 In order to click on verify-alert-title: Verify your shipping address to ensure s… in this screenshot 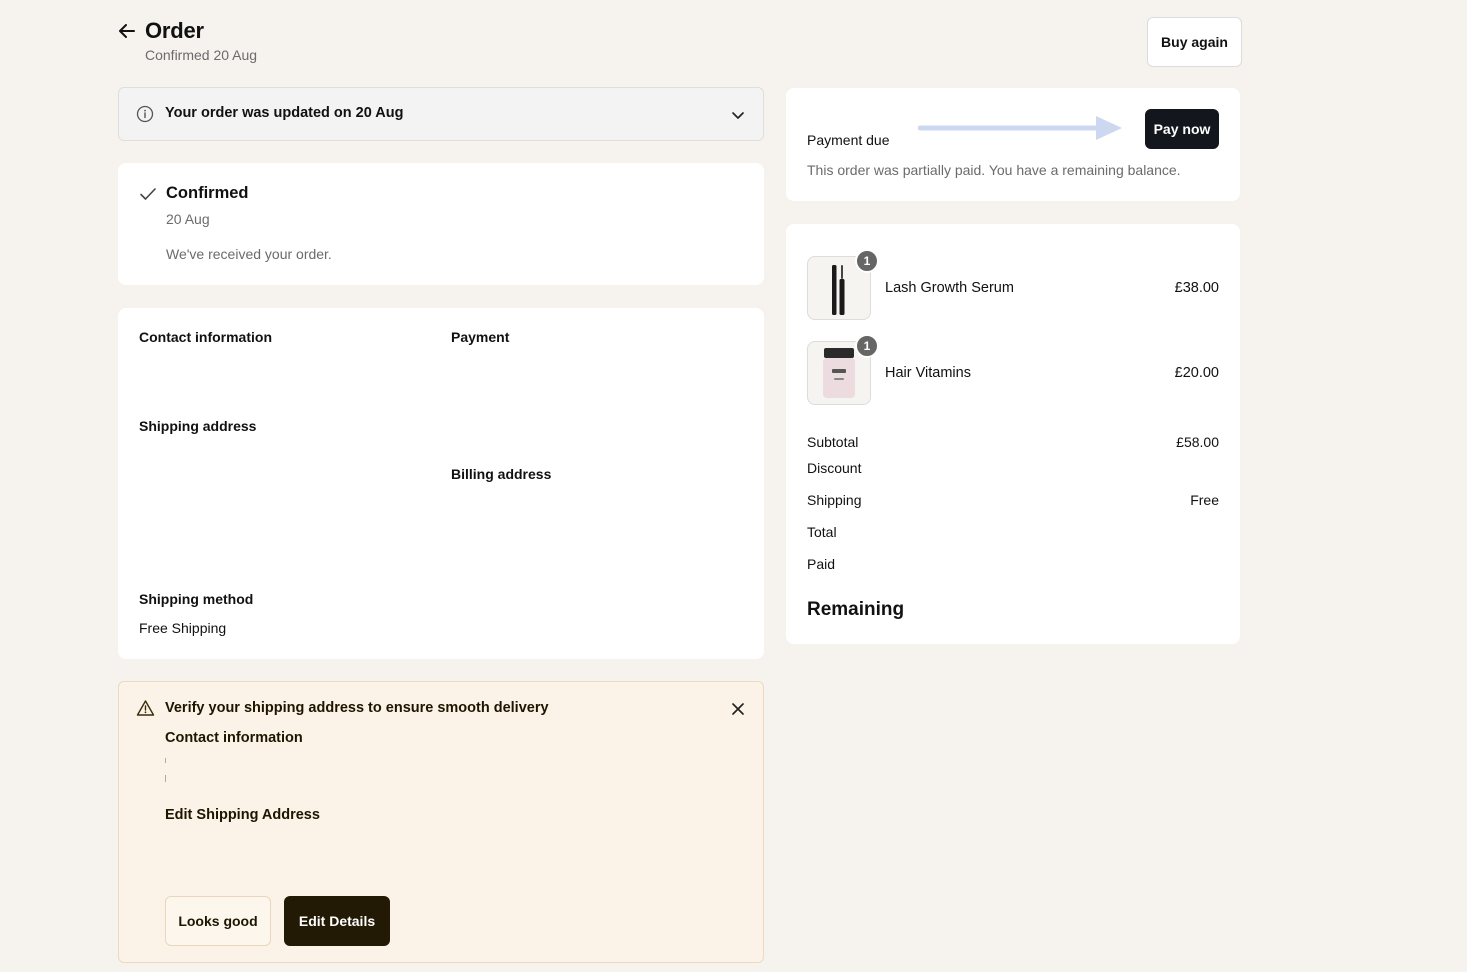, I will do `click(357, 708)`.